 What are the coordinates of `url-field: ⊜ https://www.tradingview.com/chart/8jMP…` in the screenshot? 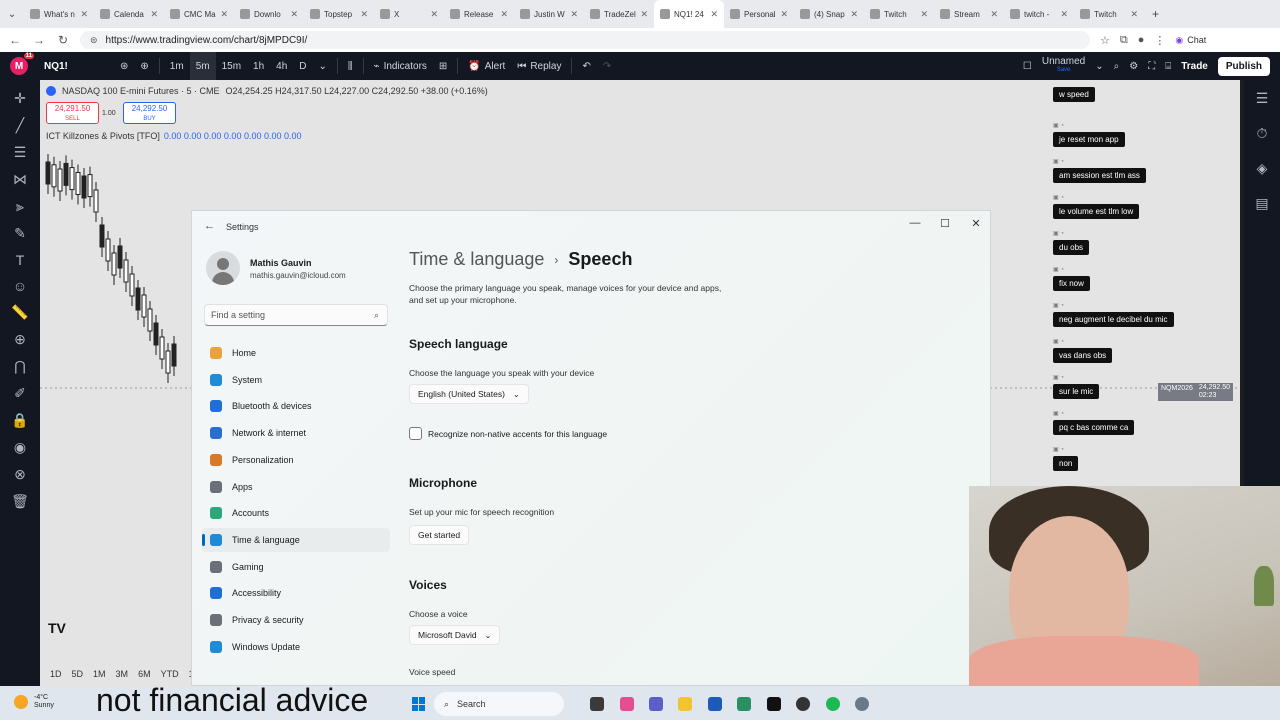 It's located at (585, 40).